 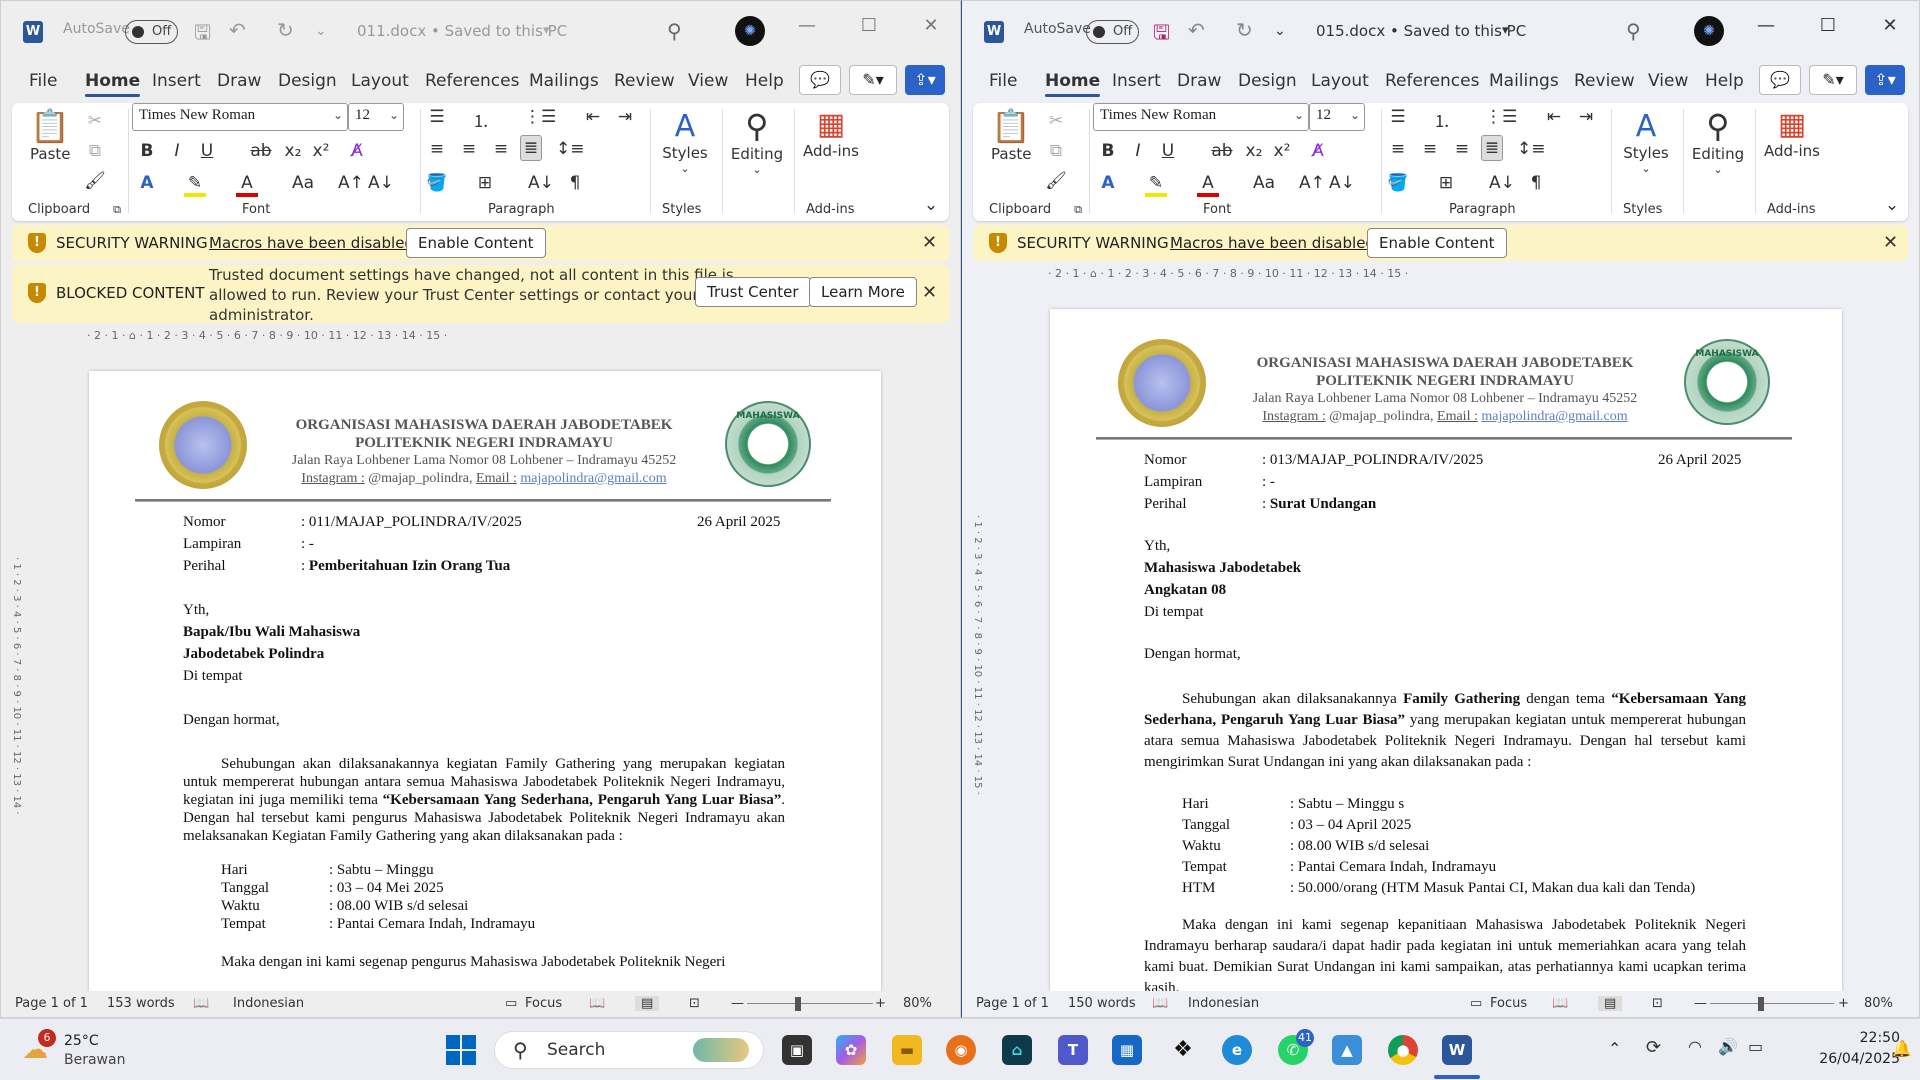 What do you see at coordinates (907, 1050) in the screenshot?
I see `file-explorer-icon: ▬` at bounding box center [907, 1050].